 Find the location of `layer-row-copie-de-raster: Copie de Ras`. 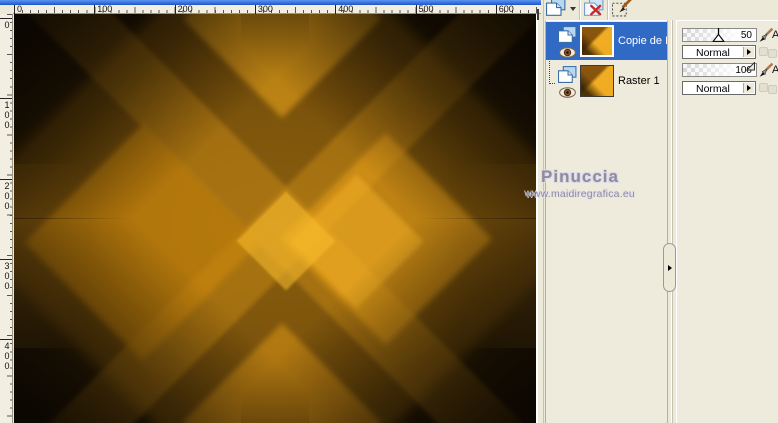

layer-row-copie-de-raster: Copie de Ras is located at coordinates (606, 41).